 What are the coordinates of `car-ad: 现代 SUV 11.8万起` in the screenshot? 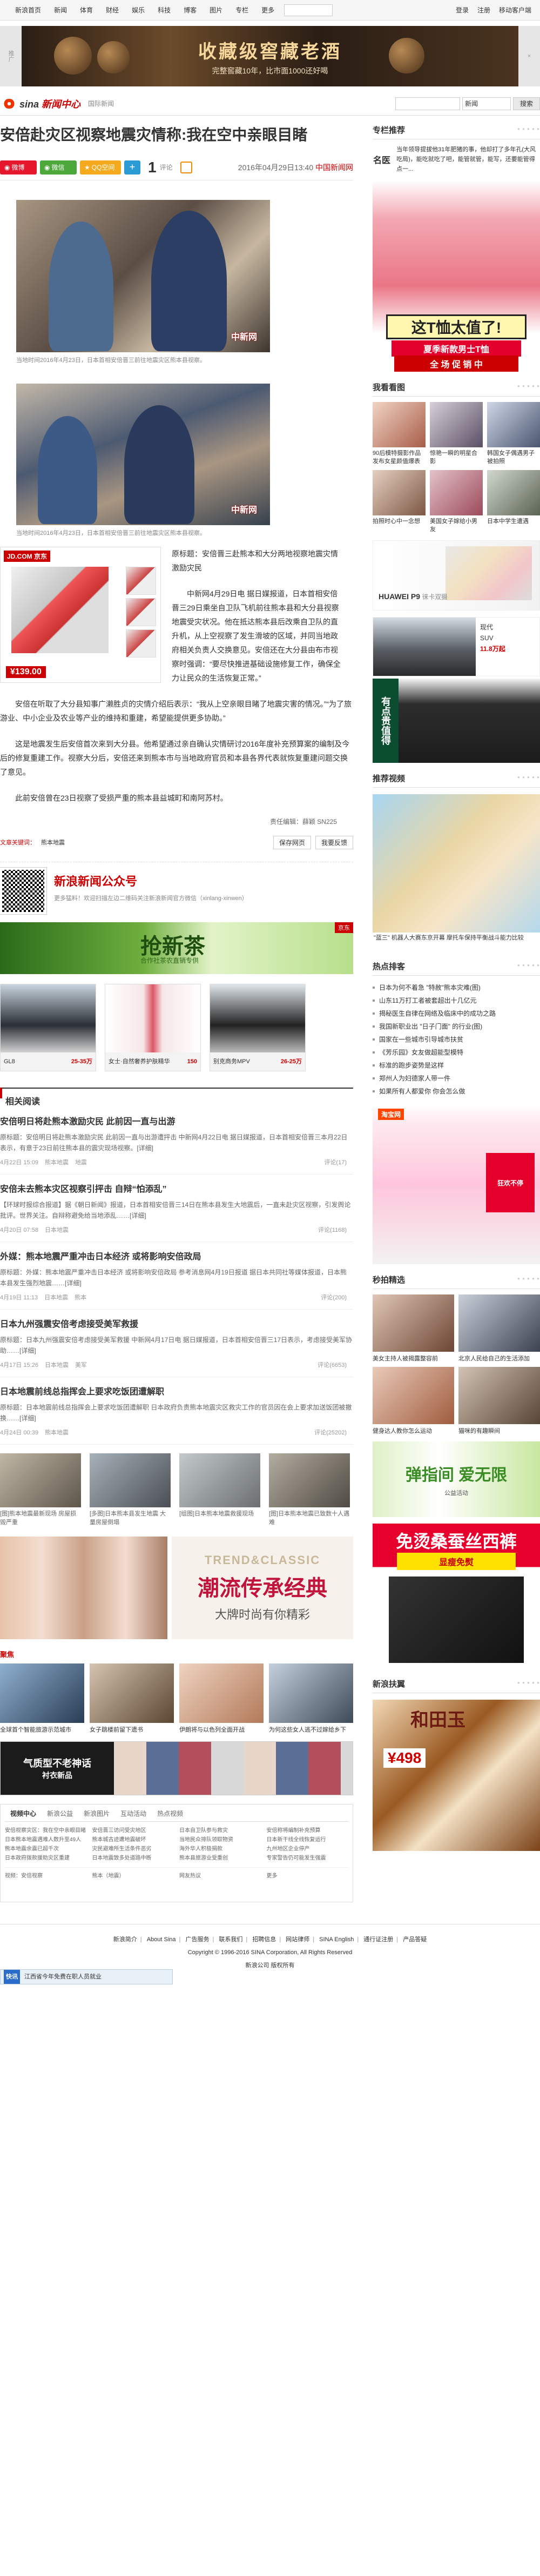 It's located at (456, 646).